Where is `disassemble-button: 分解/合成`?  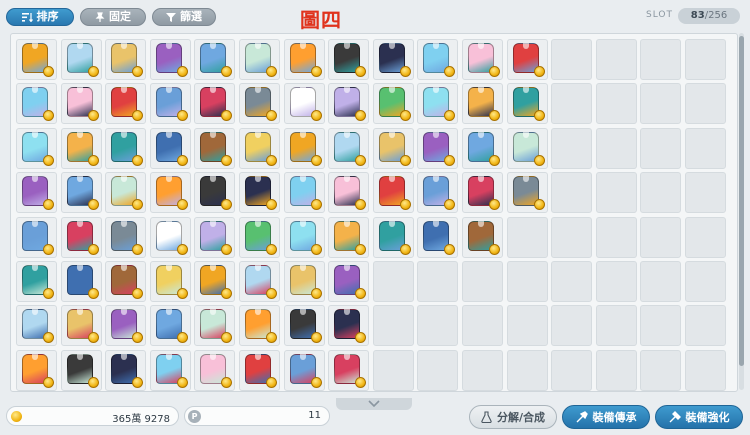
disassemble-button: 分解/合成 is located at coordinates (513, 417).